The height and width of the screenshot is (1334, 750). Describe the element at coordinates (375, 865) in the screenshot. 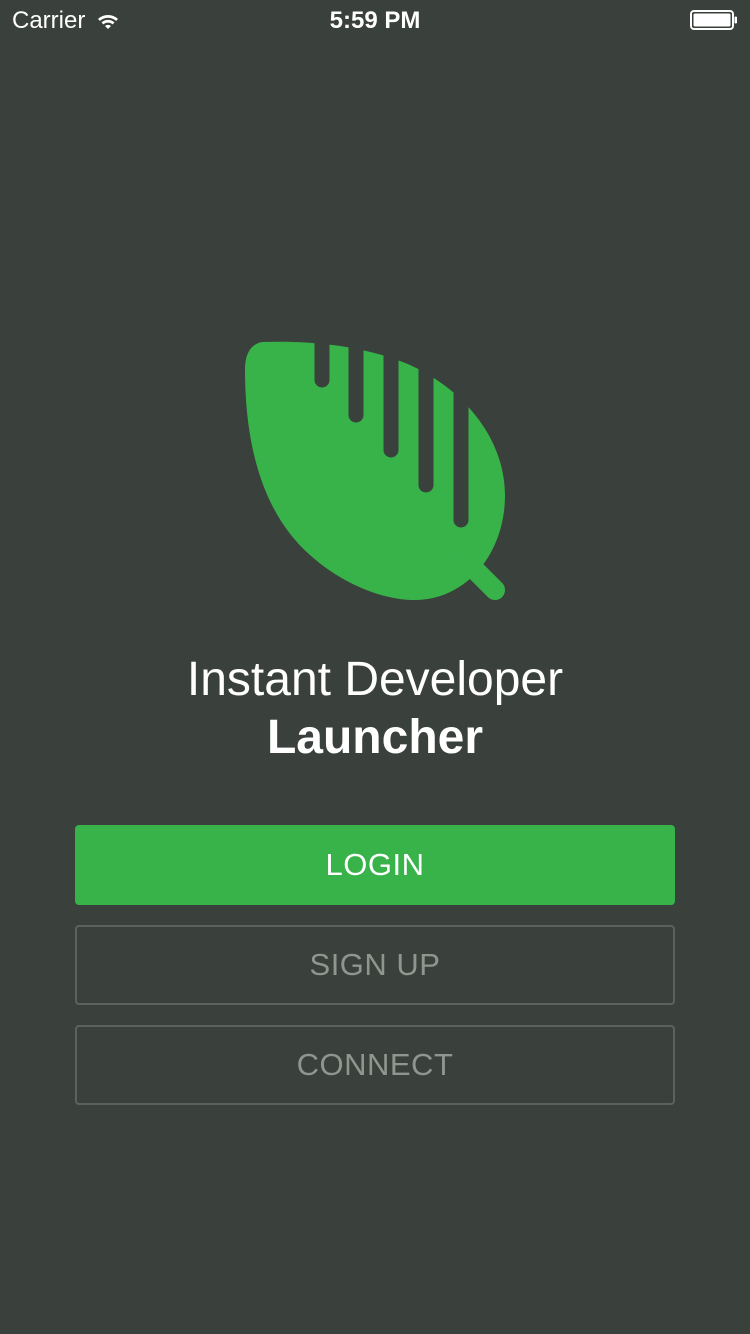

I see `login-button: LOGIN` at that location.